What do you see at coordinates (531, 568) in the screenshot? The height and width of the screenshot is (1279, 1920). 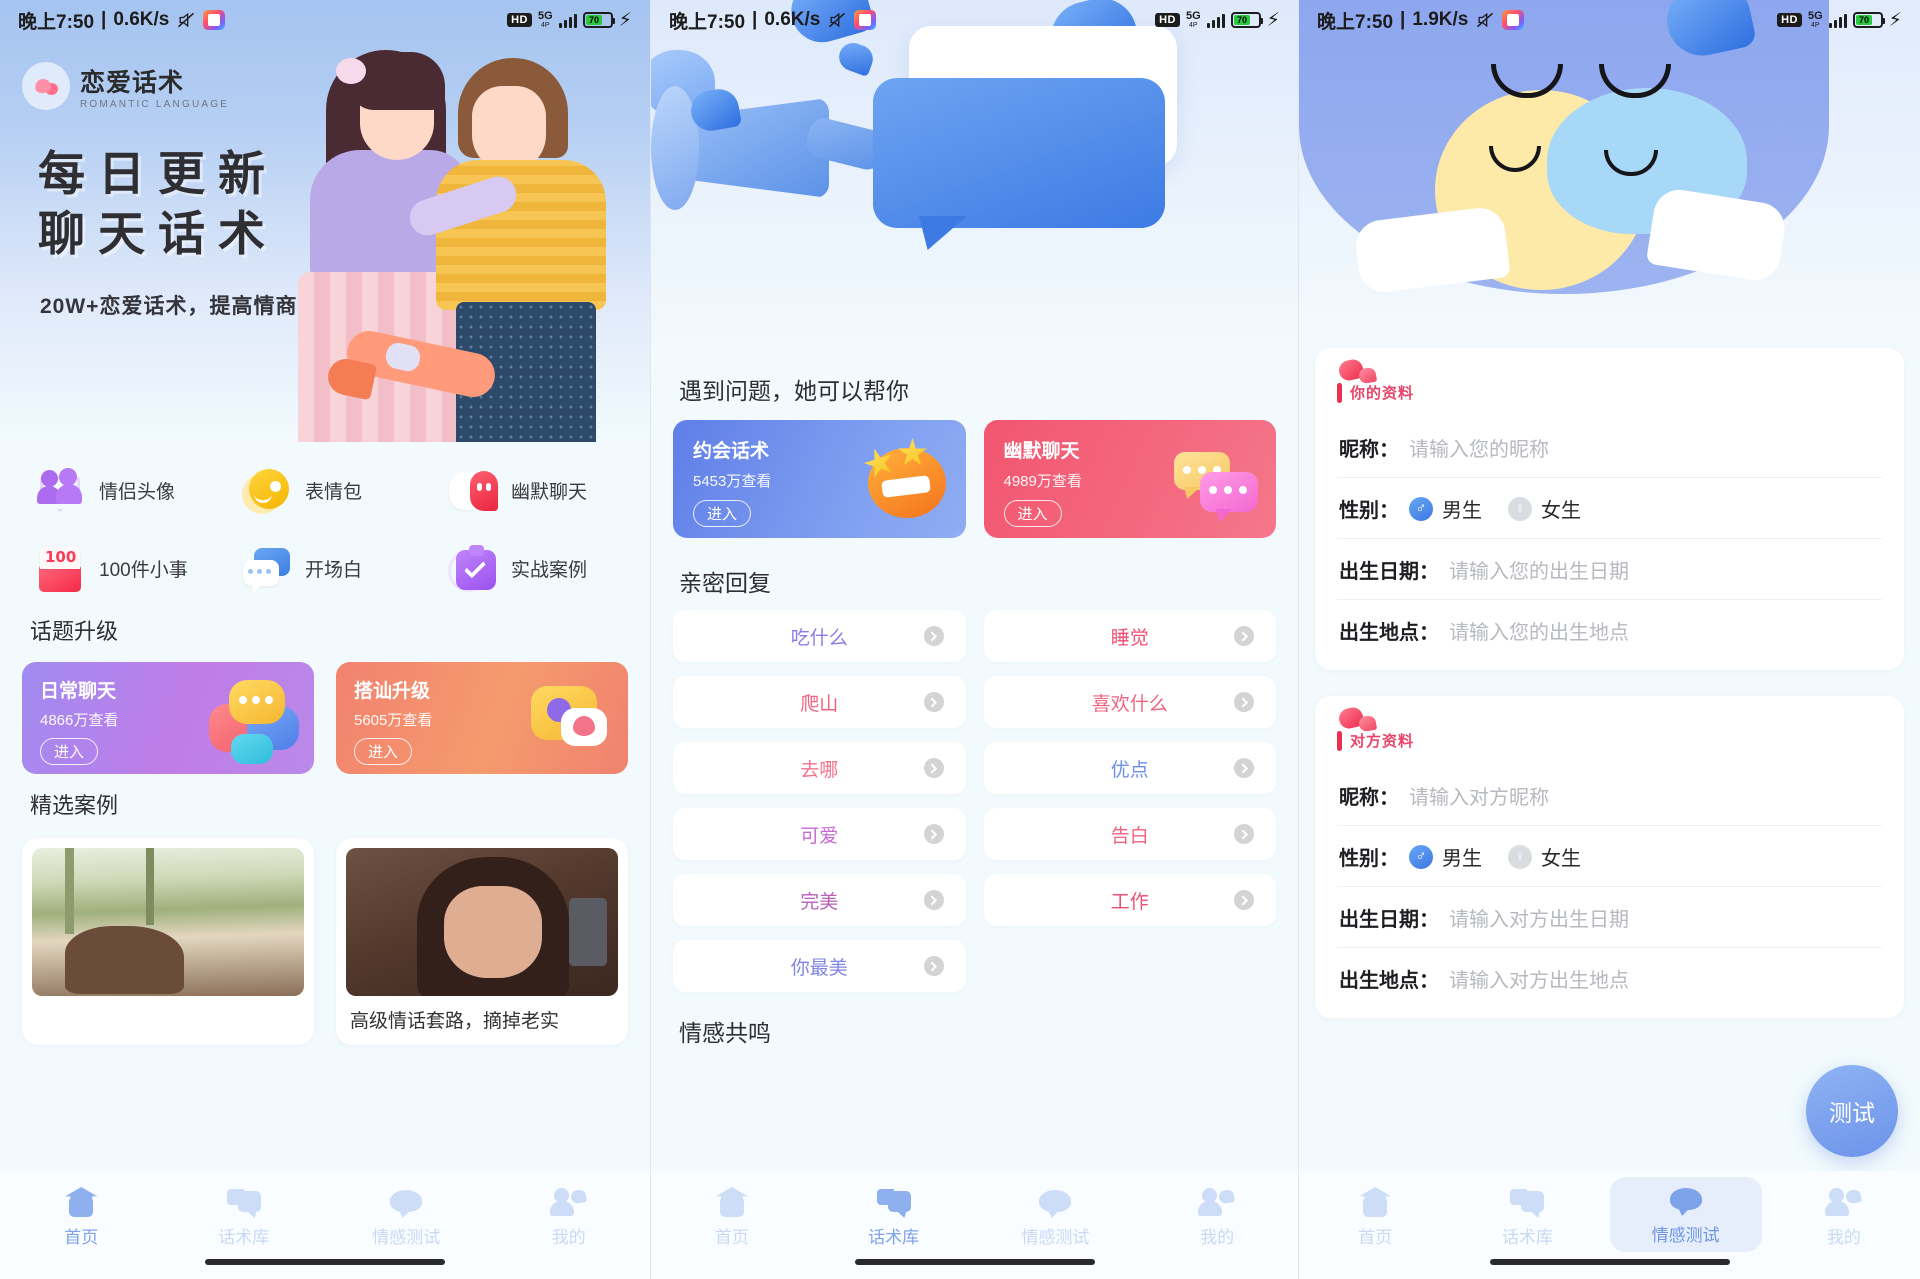 I see `quick-icon-case-study: 实战案例` at bounding box center [531, 568].